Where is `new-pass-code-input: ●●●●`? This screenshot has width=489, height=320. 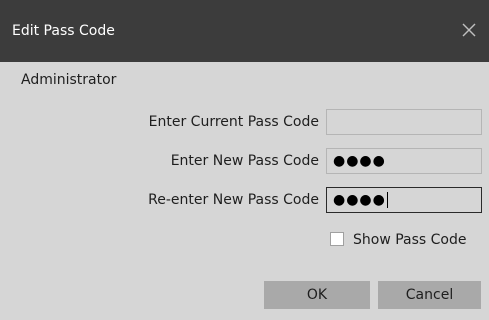 new-pass-code-input: ●●●● is located at coordinates (404, 161).